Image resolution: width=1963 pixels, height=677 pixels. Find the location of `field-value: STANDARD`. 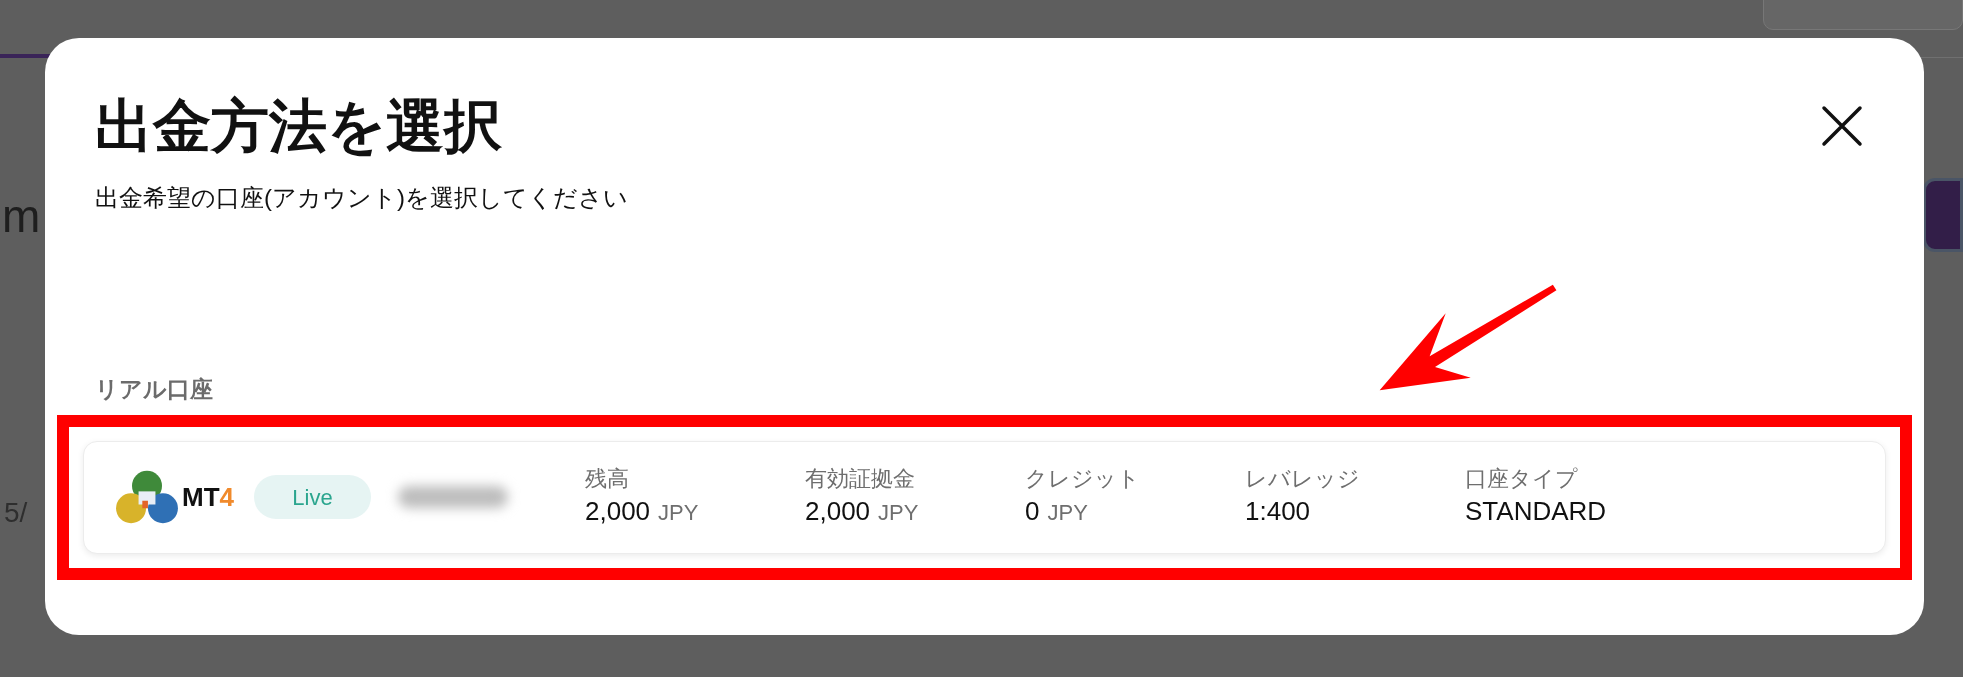

field-value: STANDARD is located at coordinates (1536, 511).